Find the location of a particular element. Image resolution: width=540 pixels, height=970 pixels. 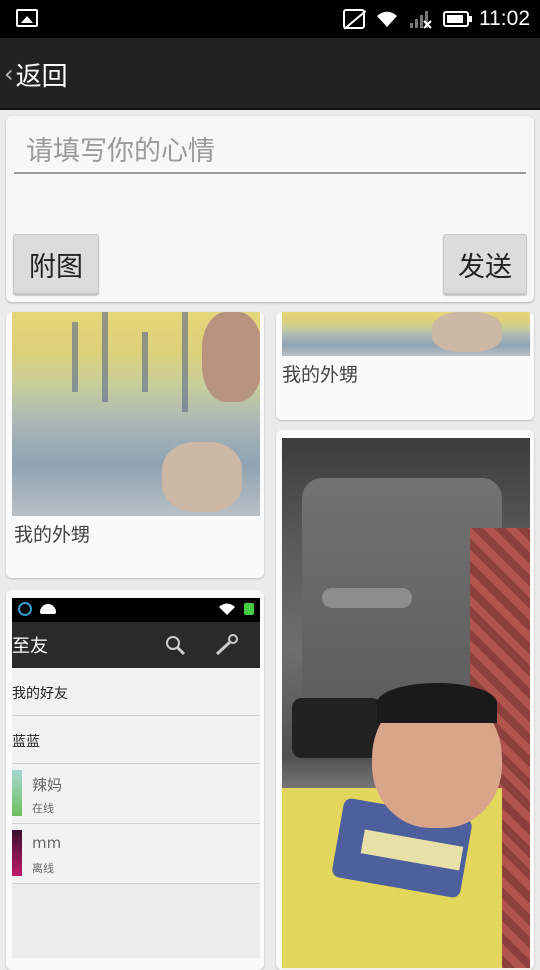

mini-contact-name: mm is located at coordinates (47, 843).